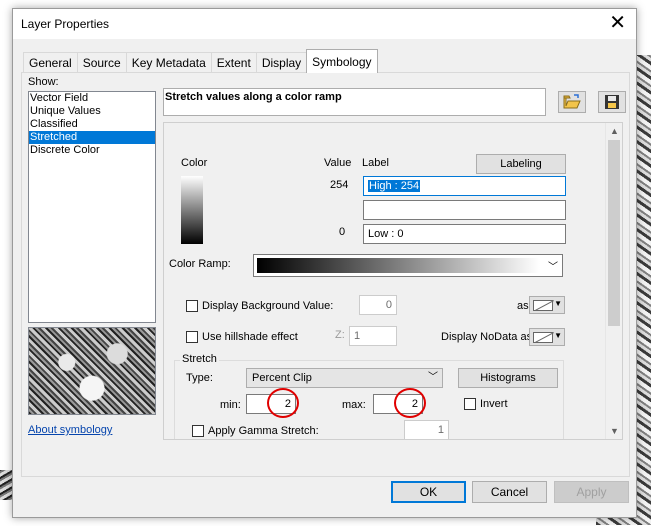 The image size is (651, 526). Describe the element at coordinates (250, 337) in the screenshot. I see `hillshade-label: Use hillshade effect` at that location.